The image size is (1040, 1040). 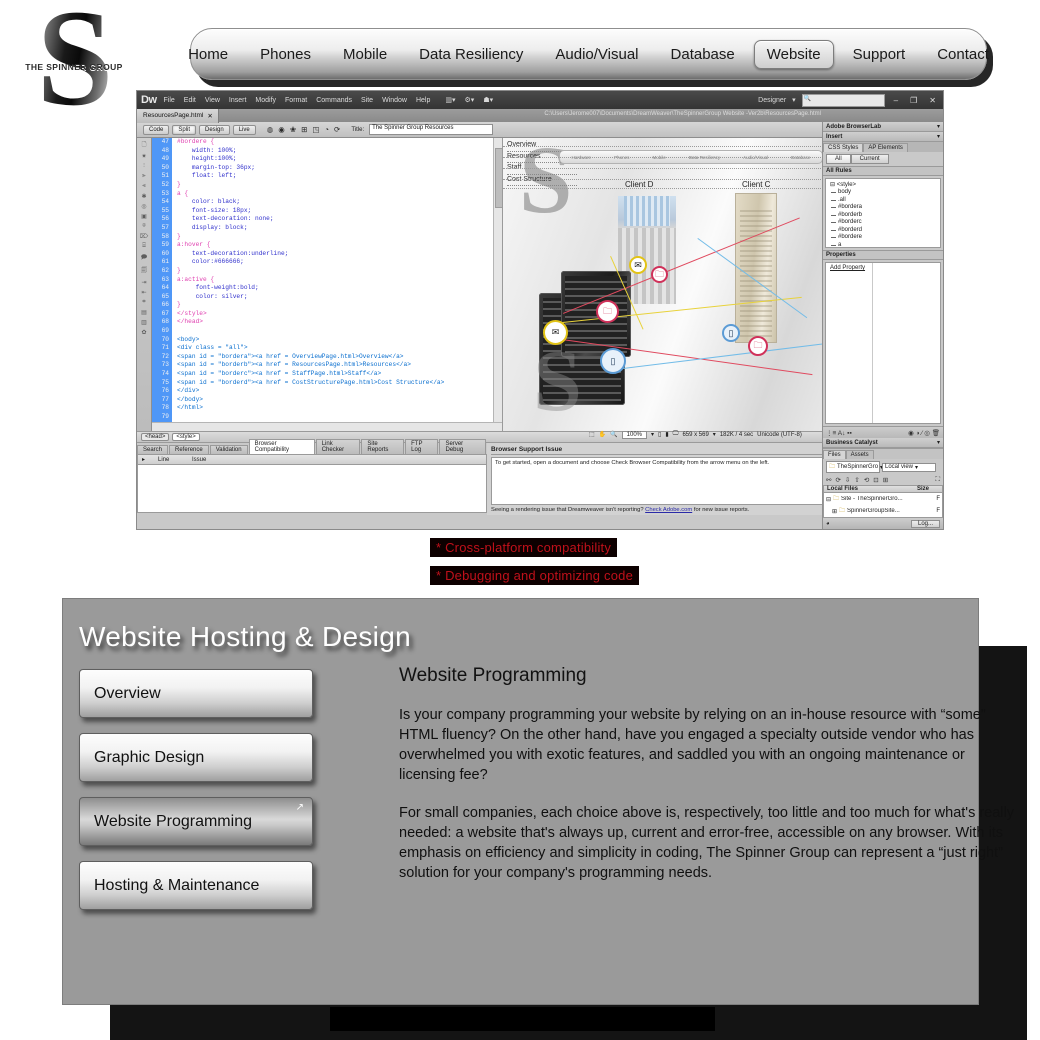 I want to click on expand-panel-icon: ⛶, so click(x=937, y=480).